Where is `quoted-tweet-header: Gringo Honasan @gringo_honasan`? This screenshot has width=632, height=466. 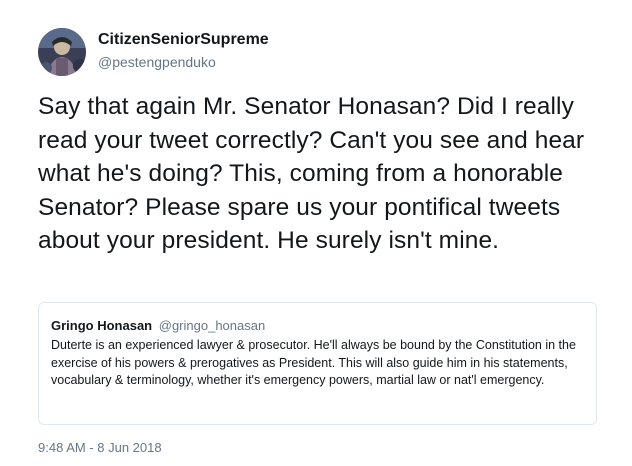
quoted-tweet-header: Gringo Honasan @gringo_honasan is located at coordinates (158, 325).